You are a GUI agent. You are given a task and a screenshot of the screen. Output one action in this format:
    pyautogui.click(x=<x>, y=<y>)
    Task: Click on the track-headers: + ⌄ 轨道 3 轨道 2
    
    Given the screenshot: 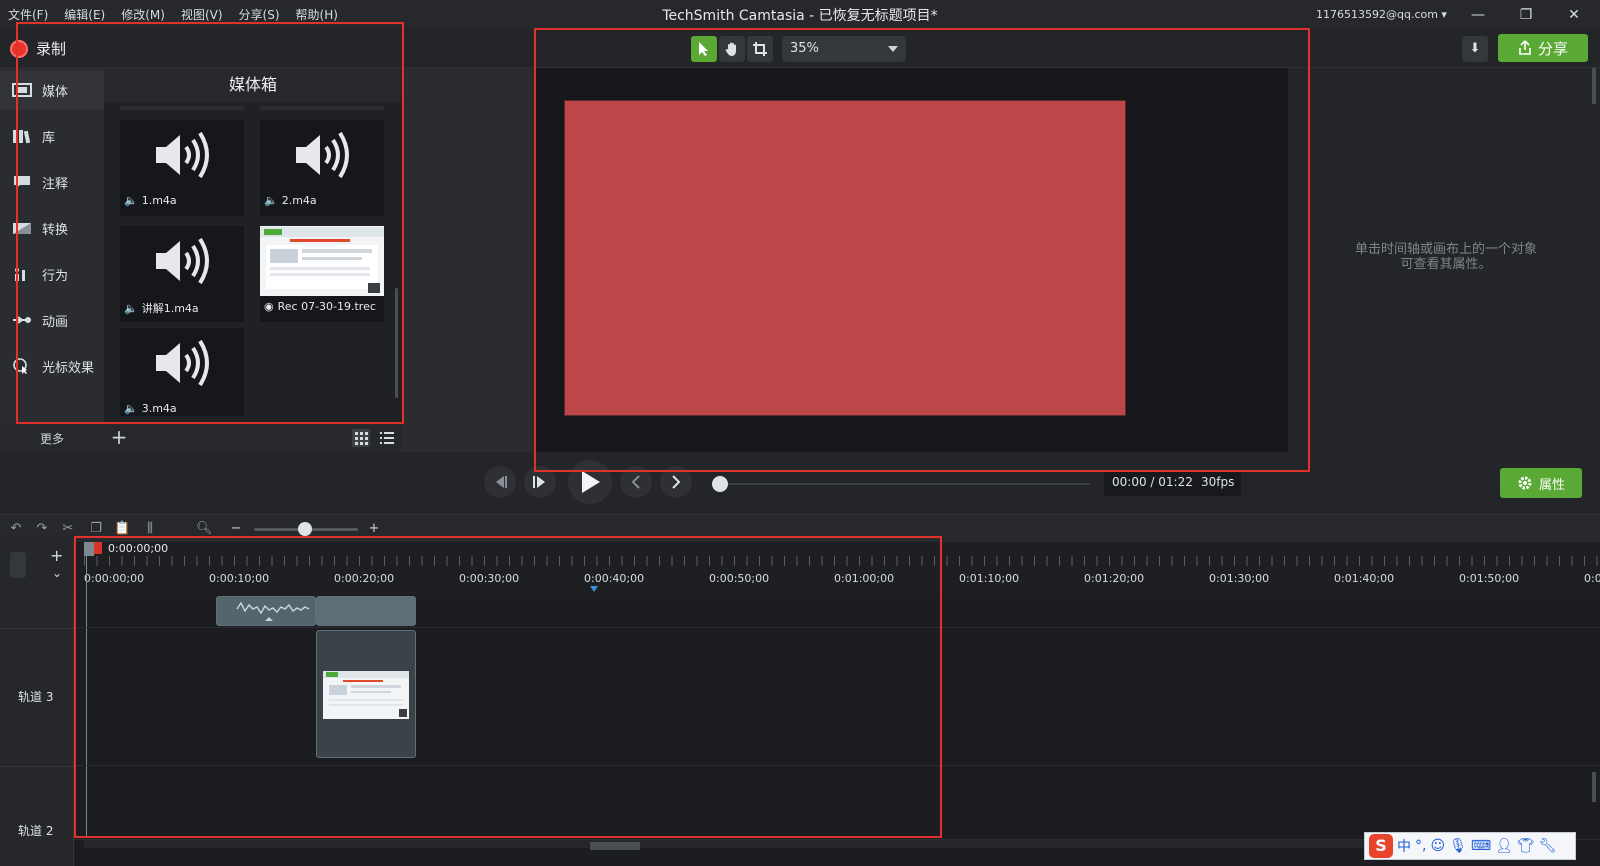 What is the action you would take?
    pyautogui.click(x=37, y=704)
    